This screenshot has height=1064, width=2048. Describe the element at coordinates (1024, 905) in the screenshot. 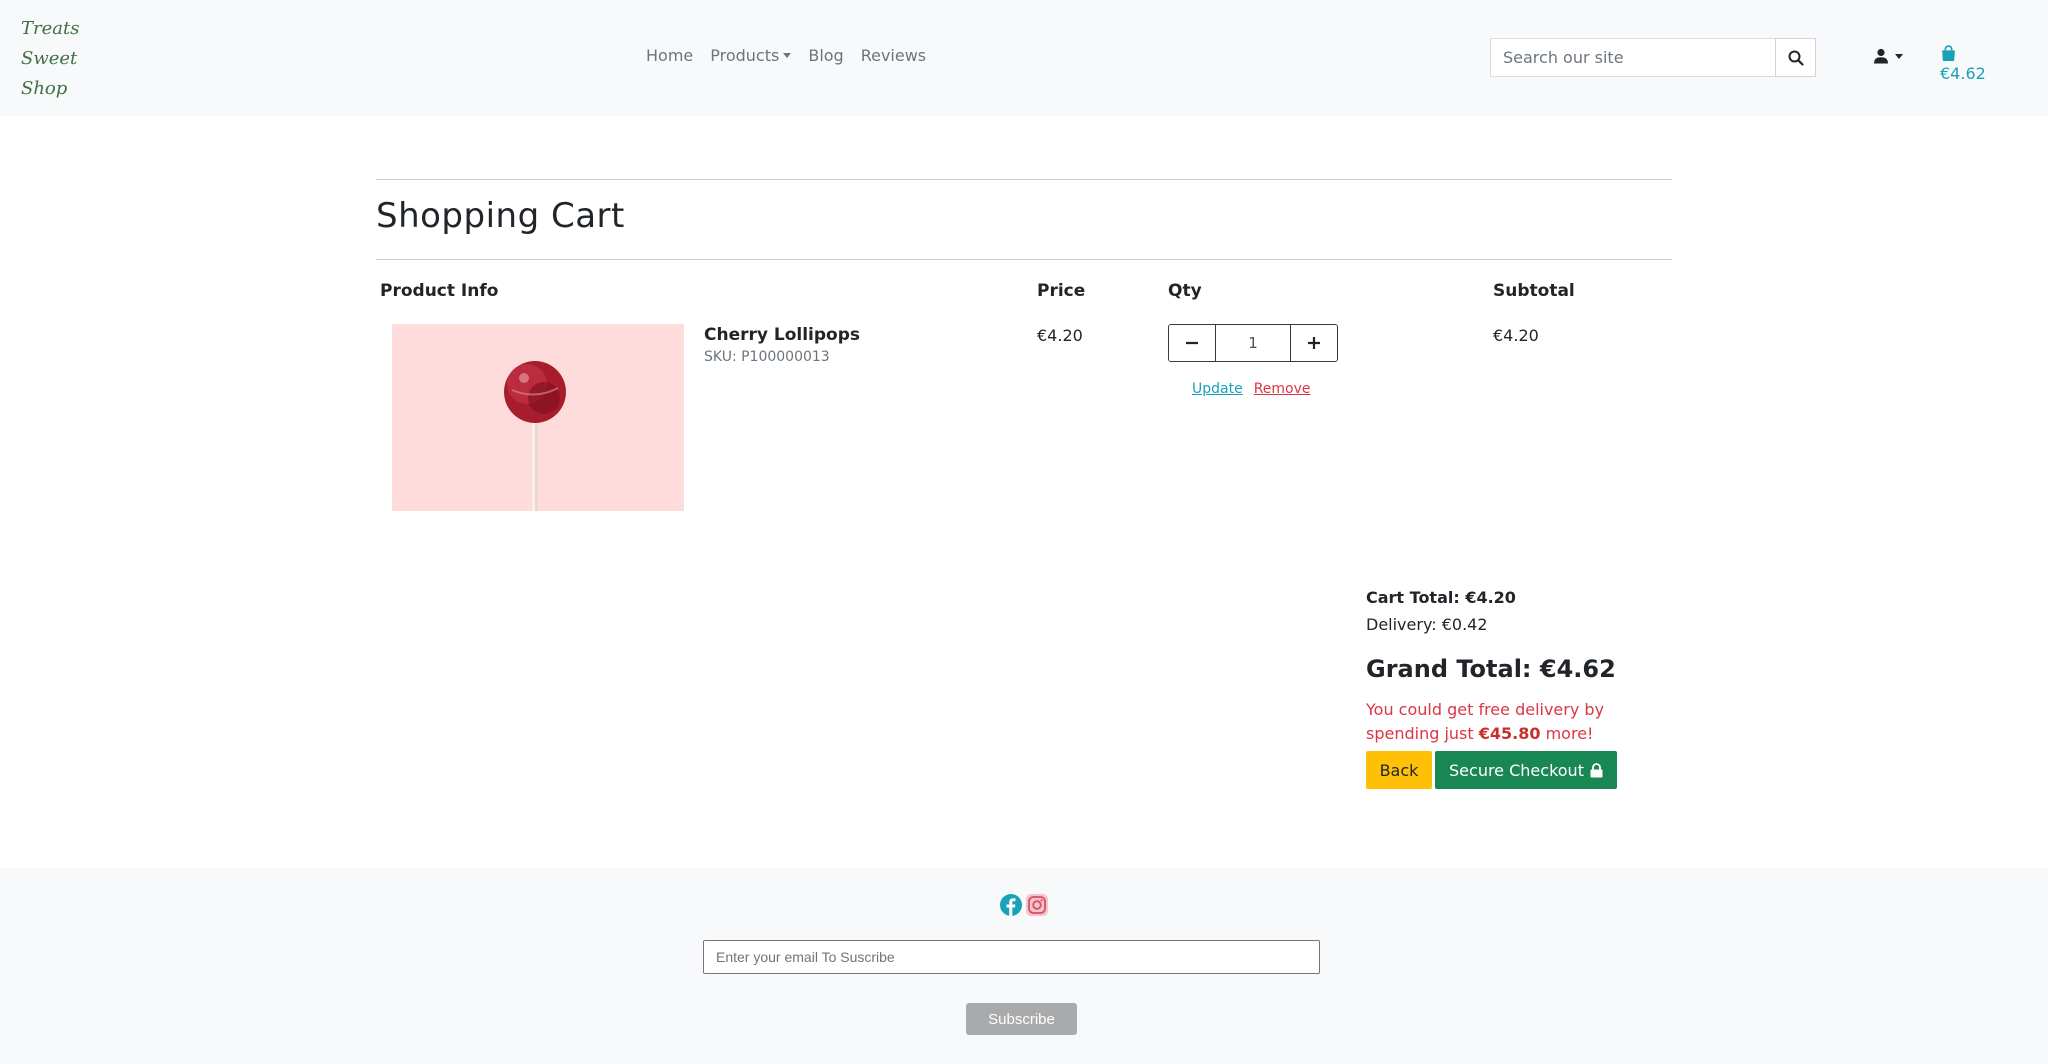

I see `social-links` at that location.